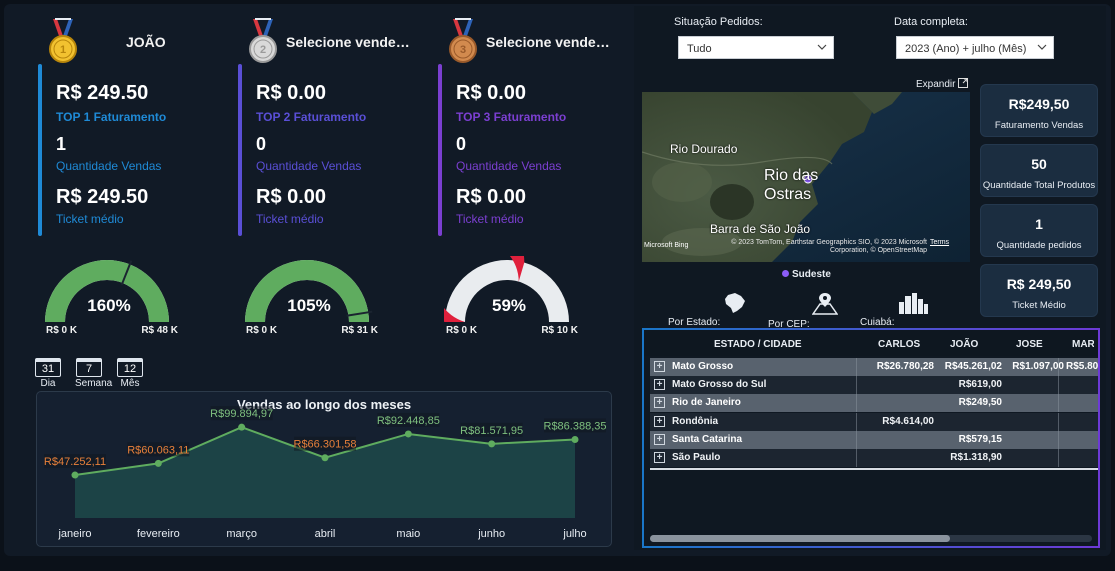  What do you see at coordinates (825, 304) in the screenshot?
I see `map-pin-icon` at bounding box center [825, 304].